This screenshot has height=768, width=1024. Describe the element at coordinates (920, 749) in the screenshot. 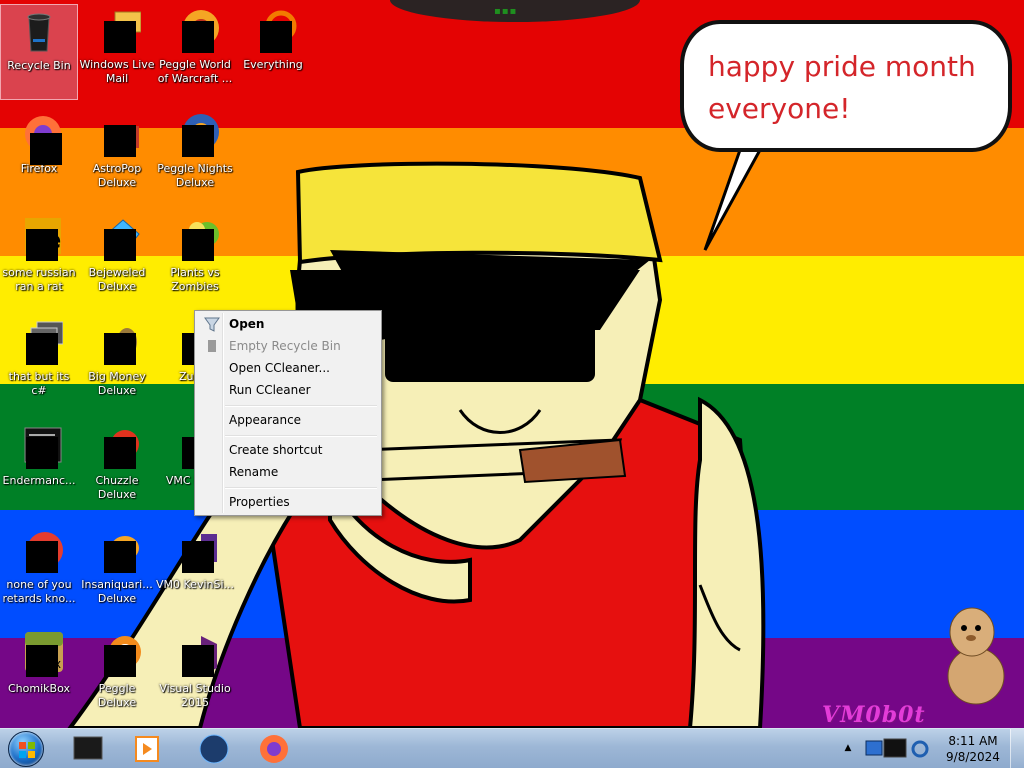

I see `sync-icon` at that location.